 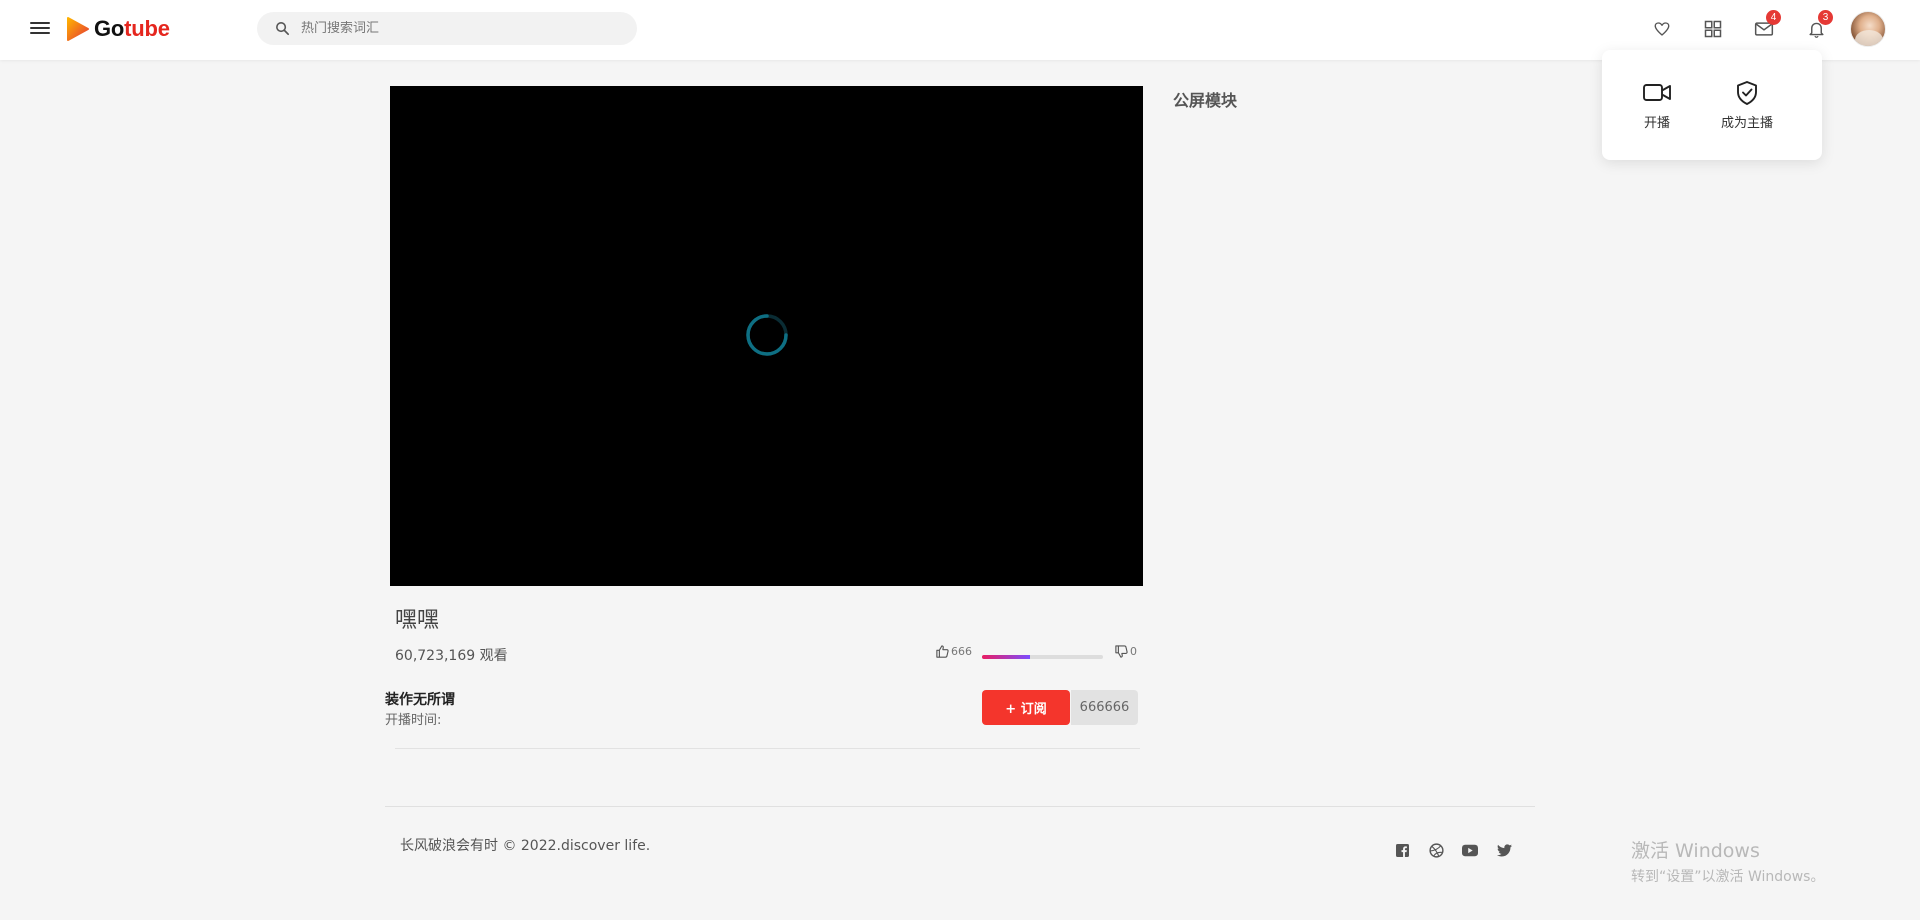 I want to click on thumbs-up-icon, so click(x=942, y=651).